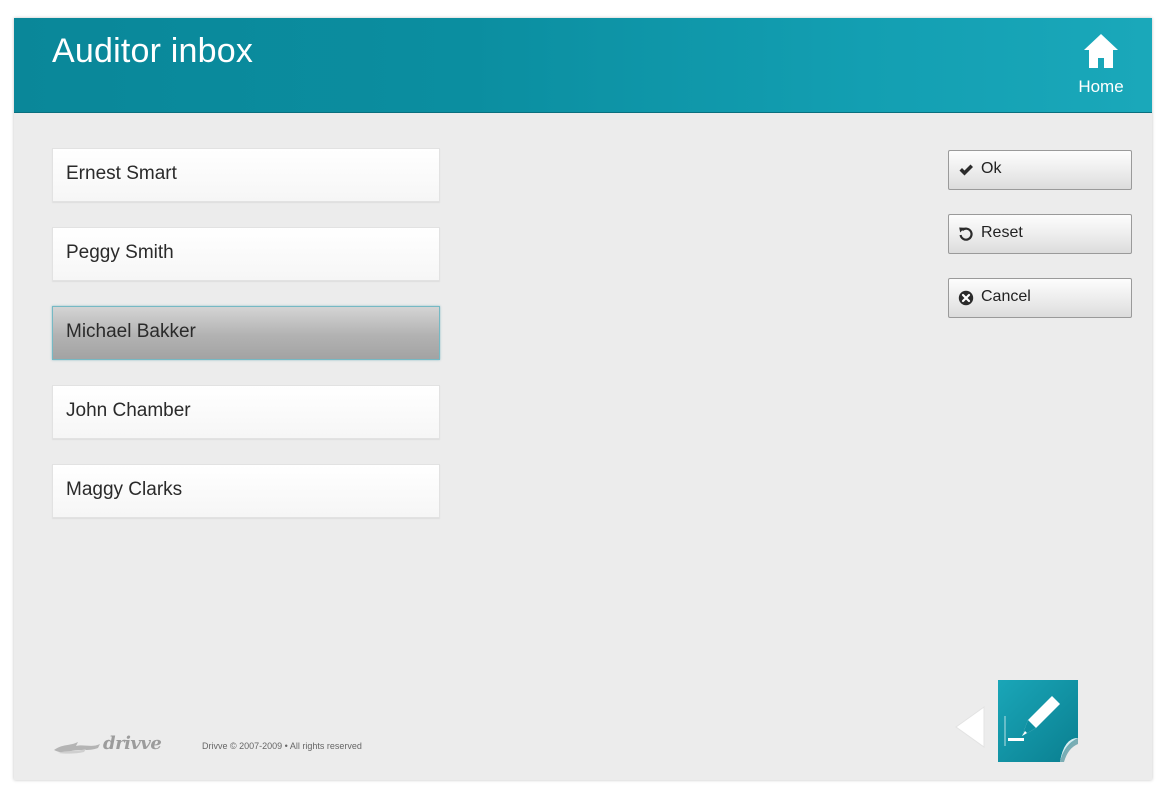 Image resolution: width=1166 pixels, height=796 pixels. What do you see at coordinates (246, 412) in the screenshot?
I see `list-item-john-chamber: John Chamber` at bounding box center [246, 412].